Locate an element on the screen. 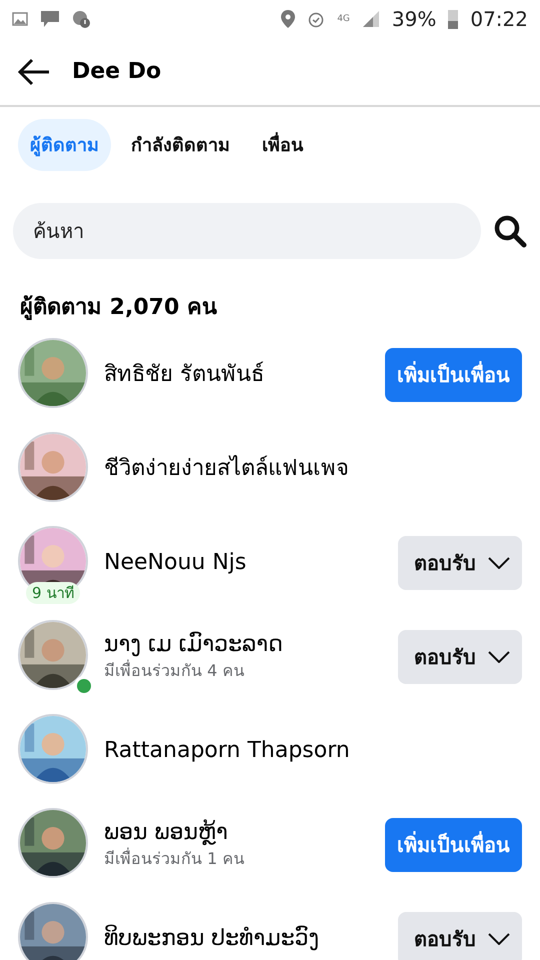 The width and height of the screenshot is (540, 960). tab: กำลังติดตาม is located at coordinates (180, 145).